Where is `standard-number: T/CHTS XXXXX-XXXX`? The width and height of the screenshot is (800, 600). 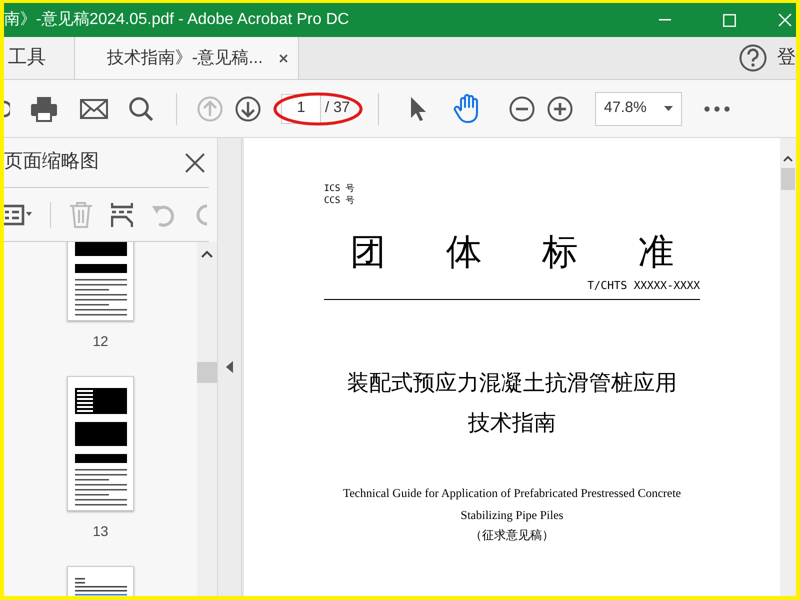 standard-number: T/CHTS XXXXX-XXXX is located at coordinates (643, 286).